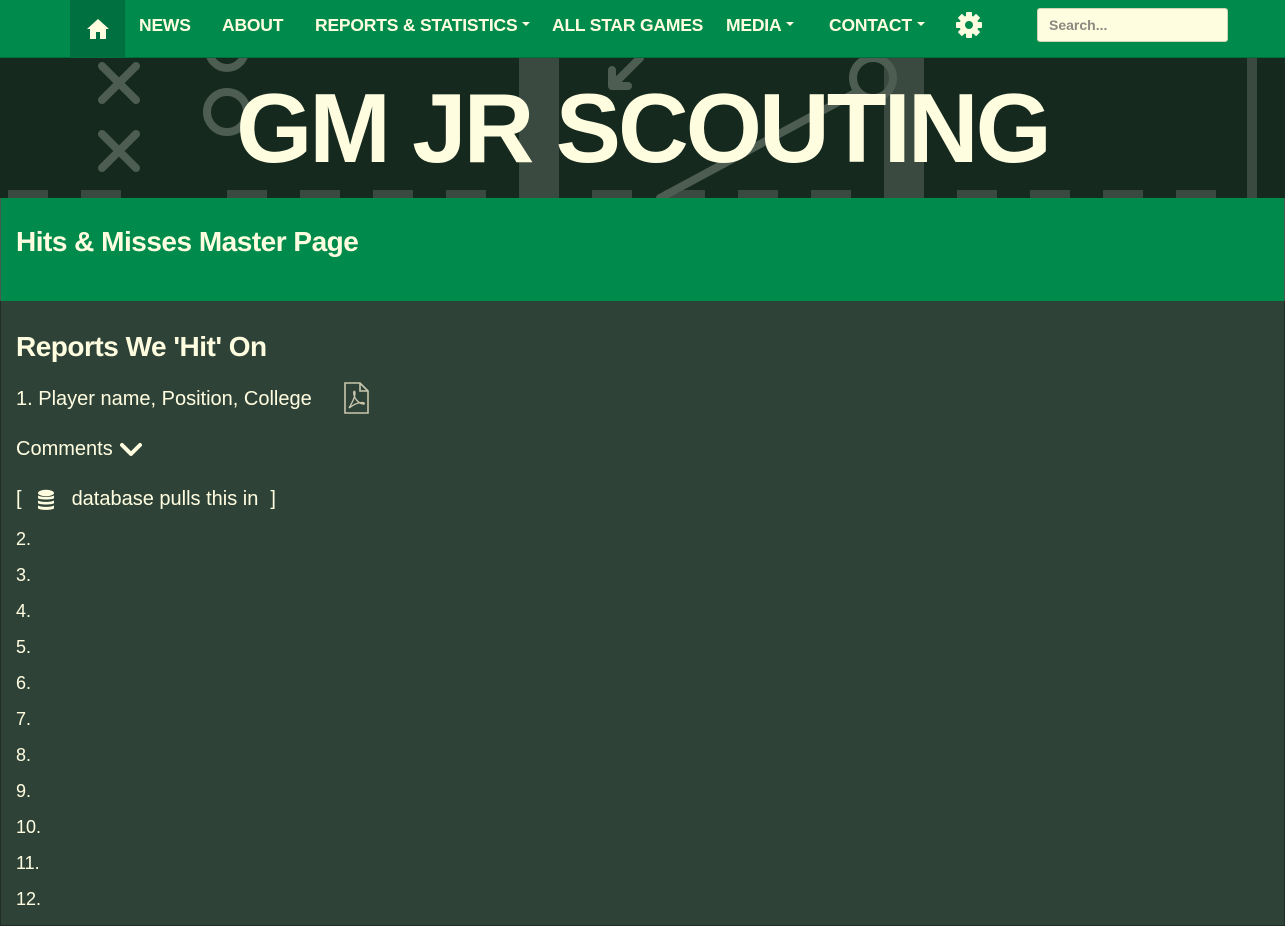 This screenshot has height=926, width=1285. Describe the element at coordinates (164, 399) in the screenshot. I see `report-entry: 1. Player name, Position, College` at that location.